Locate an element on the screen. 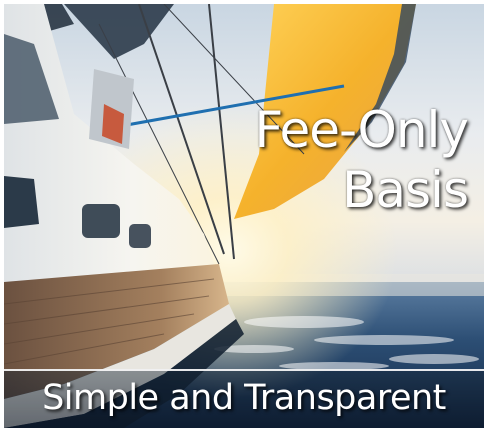 The height and width of the screenshot is (431, 488). headline-line-2: Basis is located at coordinates (405, 190).